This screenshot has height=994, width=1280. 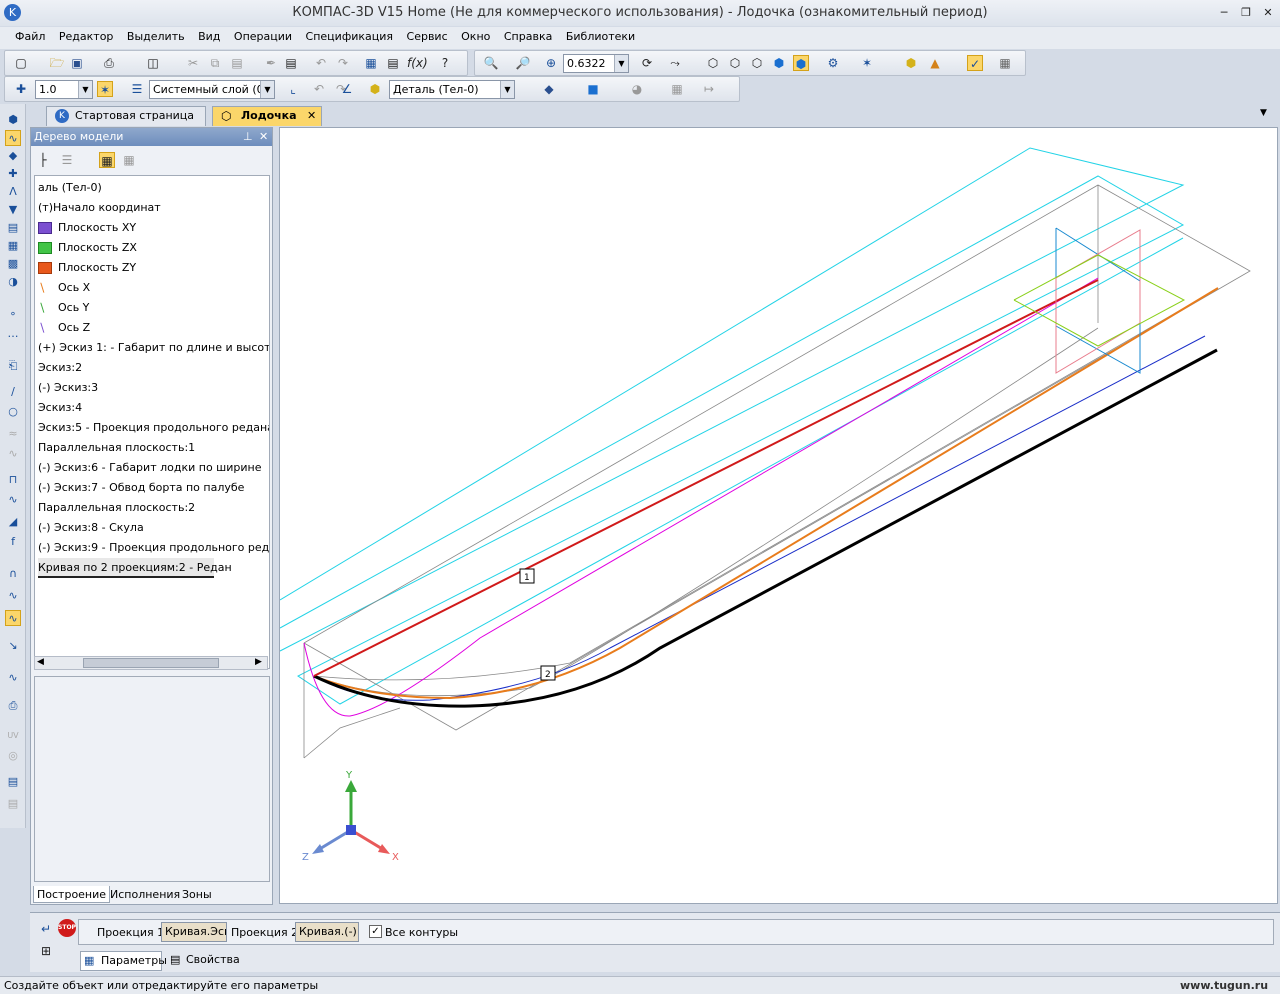 I want to click on halftone-edges-icon: ⬢, so click(x=801, y=63).